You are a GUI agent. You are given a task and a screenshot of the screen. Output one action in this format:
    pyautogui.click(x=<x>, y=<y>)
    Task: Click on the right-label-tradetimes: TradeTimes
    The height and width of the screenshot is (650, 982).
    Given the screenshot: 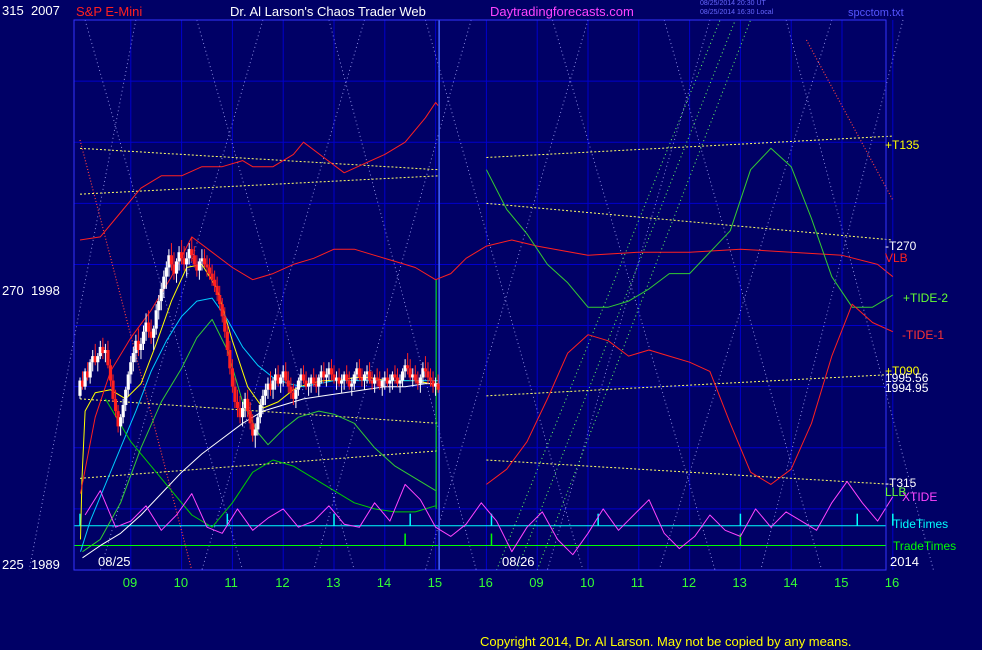 What is the action you would take?
    pyautogui.click(x=925, y=545)
    